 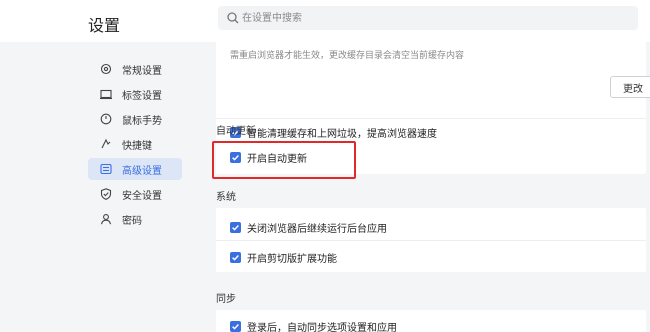 I want to click on sidebar-item-label: 标签设置, so click(x=142, y=96).